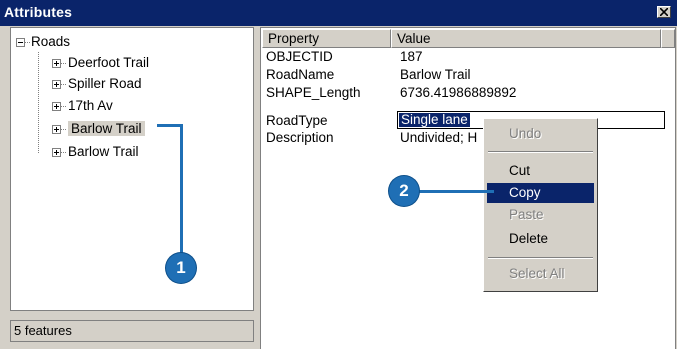 The height and width of the screenshot is (349, 677). Describe the element at coordinates (540, 171) in the screenshot. I see `menu-item-cut: Cut` at that location.